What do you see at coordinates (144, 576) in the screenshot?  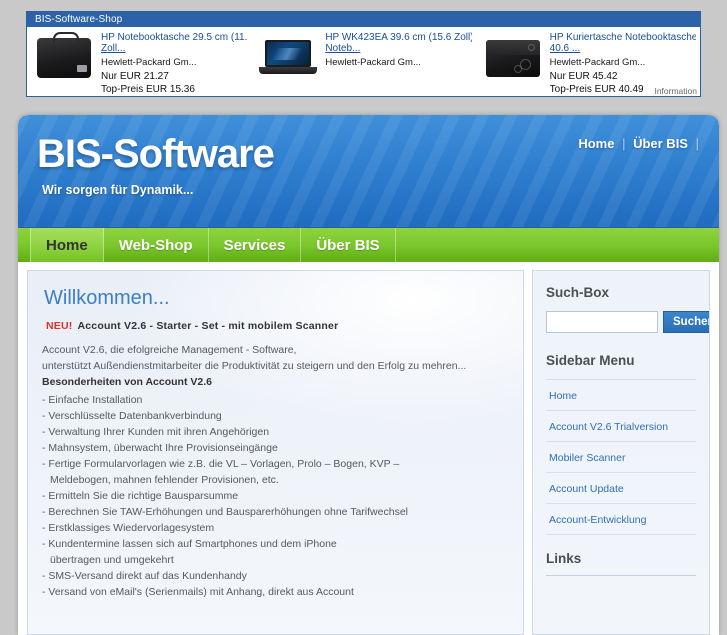 I see `feature-text: - SMS-Versand direkt auf das Kundenhandy` at bounding box center [144, 576].